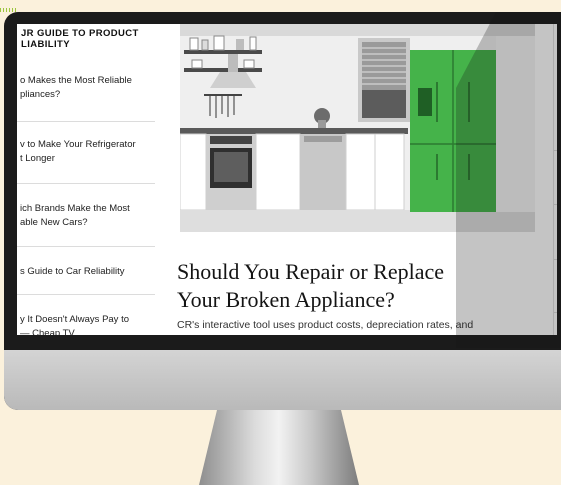 The width and height of the screenshot is (561, 485). What do you see at coordinates (72, 271) in the screenshot?
I see `sidebar-link-line1: s Guide to Car Reliability` at bounding box center [72, 271].